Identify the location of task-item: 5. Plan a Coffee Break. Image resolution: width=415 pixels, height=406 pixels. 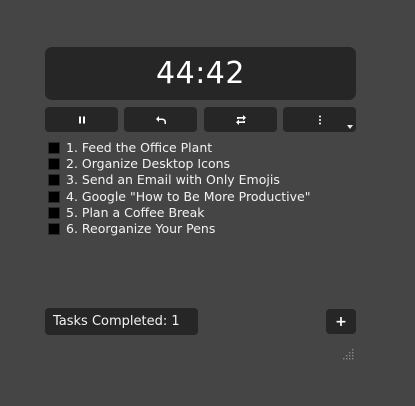
(200, 213).